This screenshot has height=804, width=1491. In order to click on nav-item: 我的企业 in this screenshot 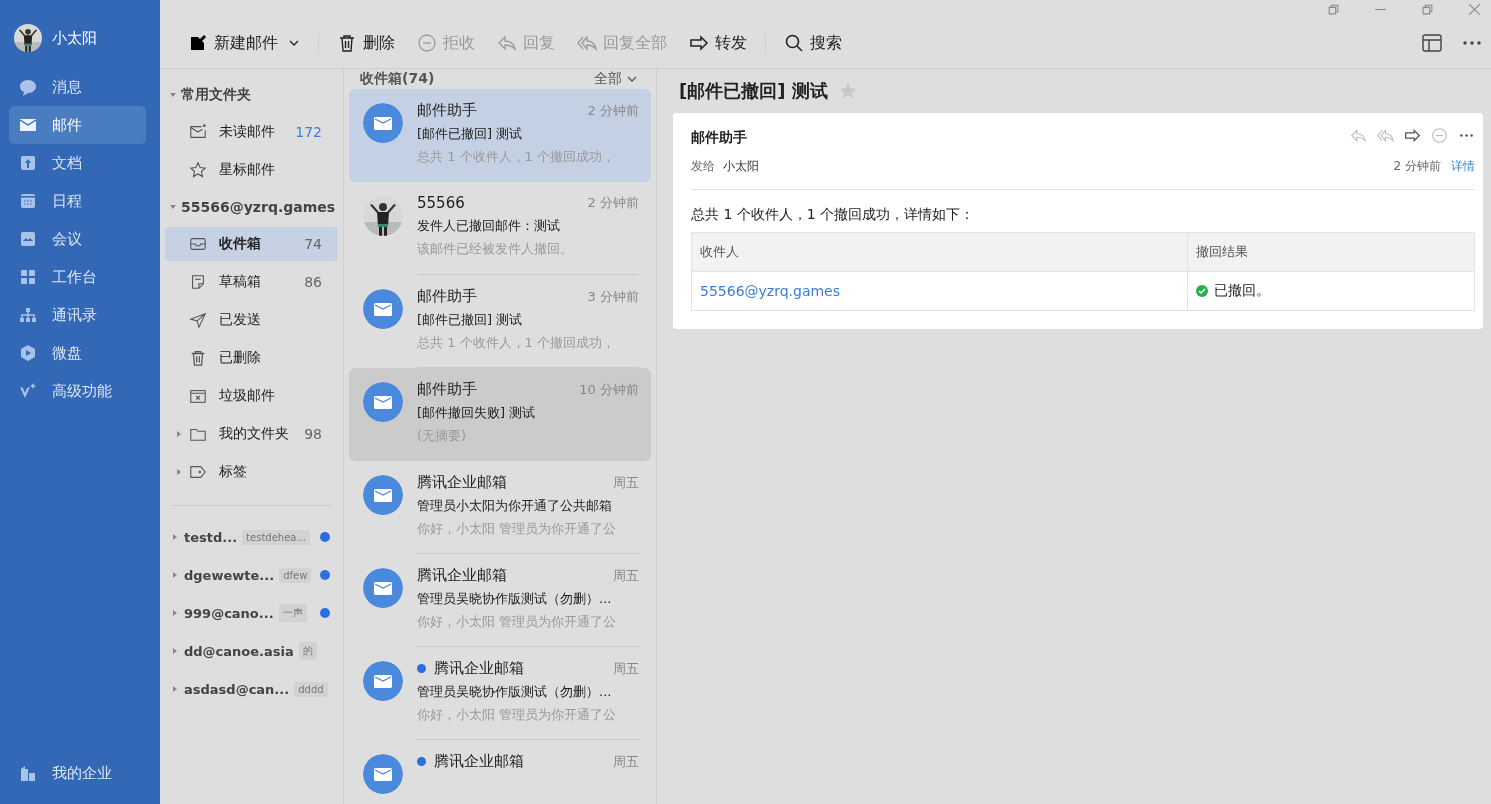, I will do `click(77, 773)`.